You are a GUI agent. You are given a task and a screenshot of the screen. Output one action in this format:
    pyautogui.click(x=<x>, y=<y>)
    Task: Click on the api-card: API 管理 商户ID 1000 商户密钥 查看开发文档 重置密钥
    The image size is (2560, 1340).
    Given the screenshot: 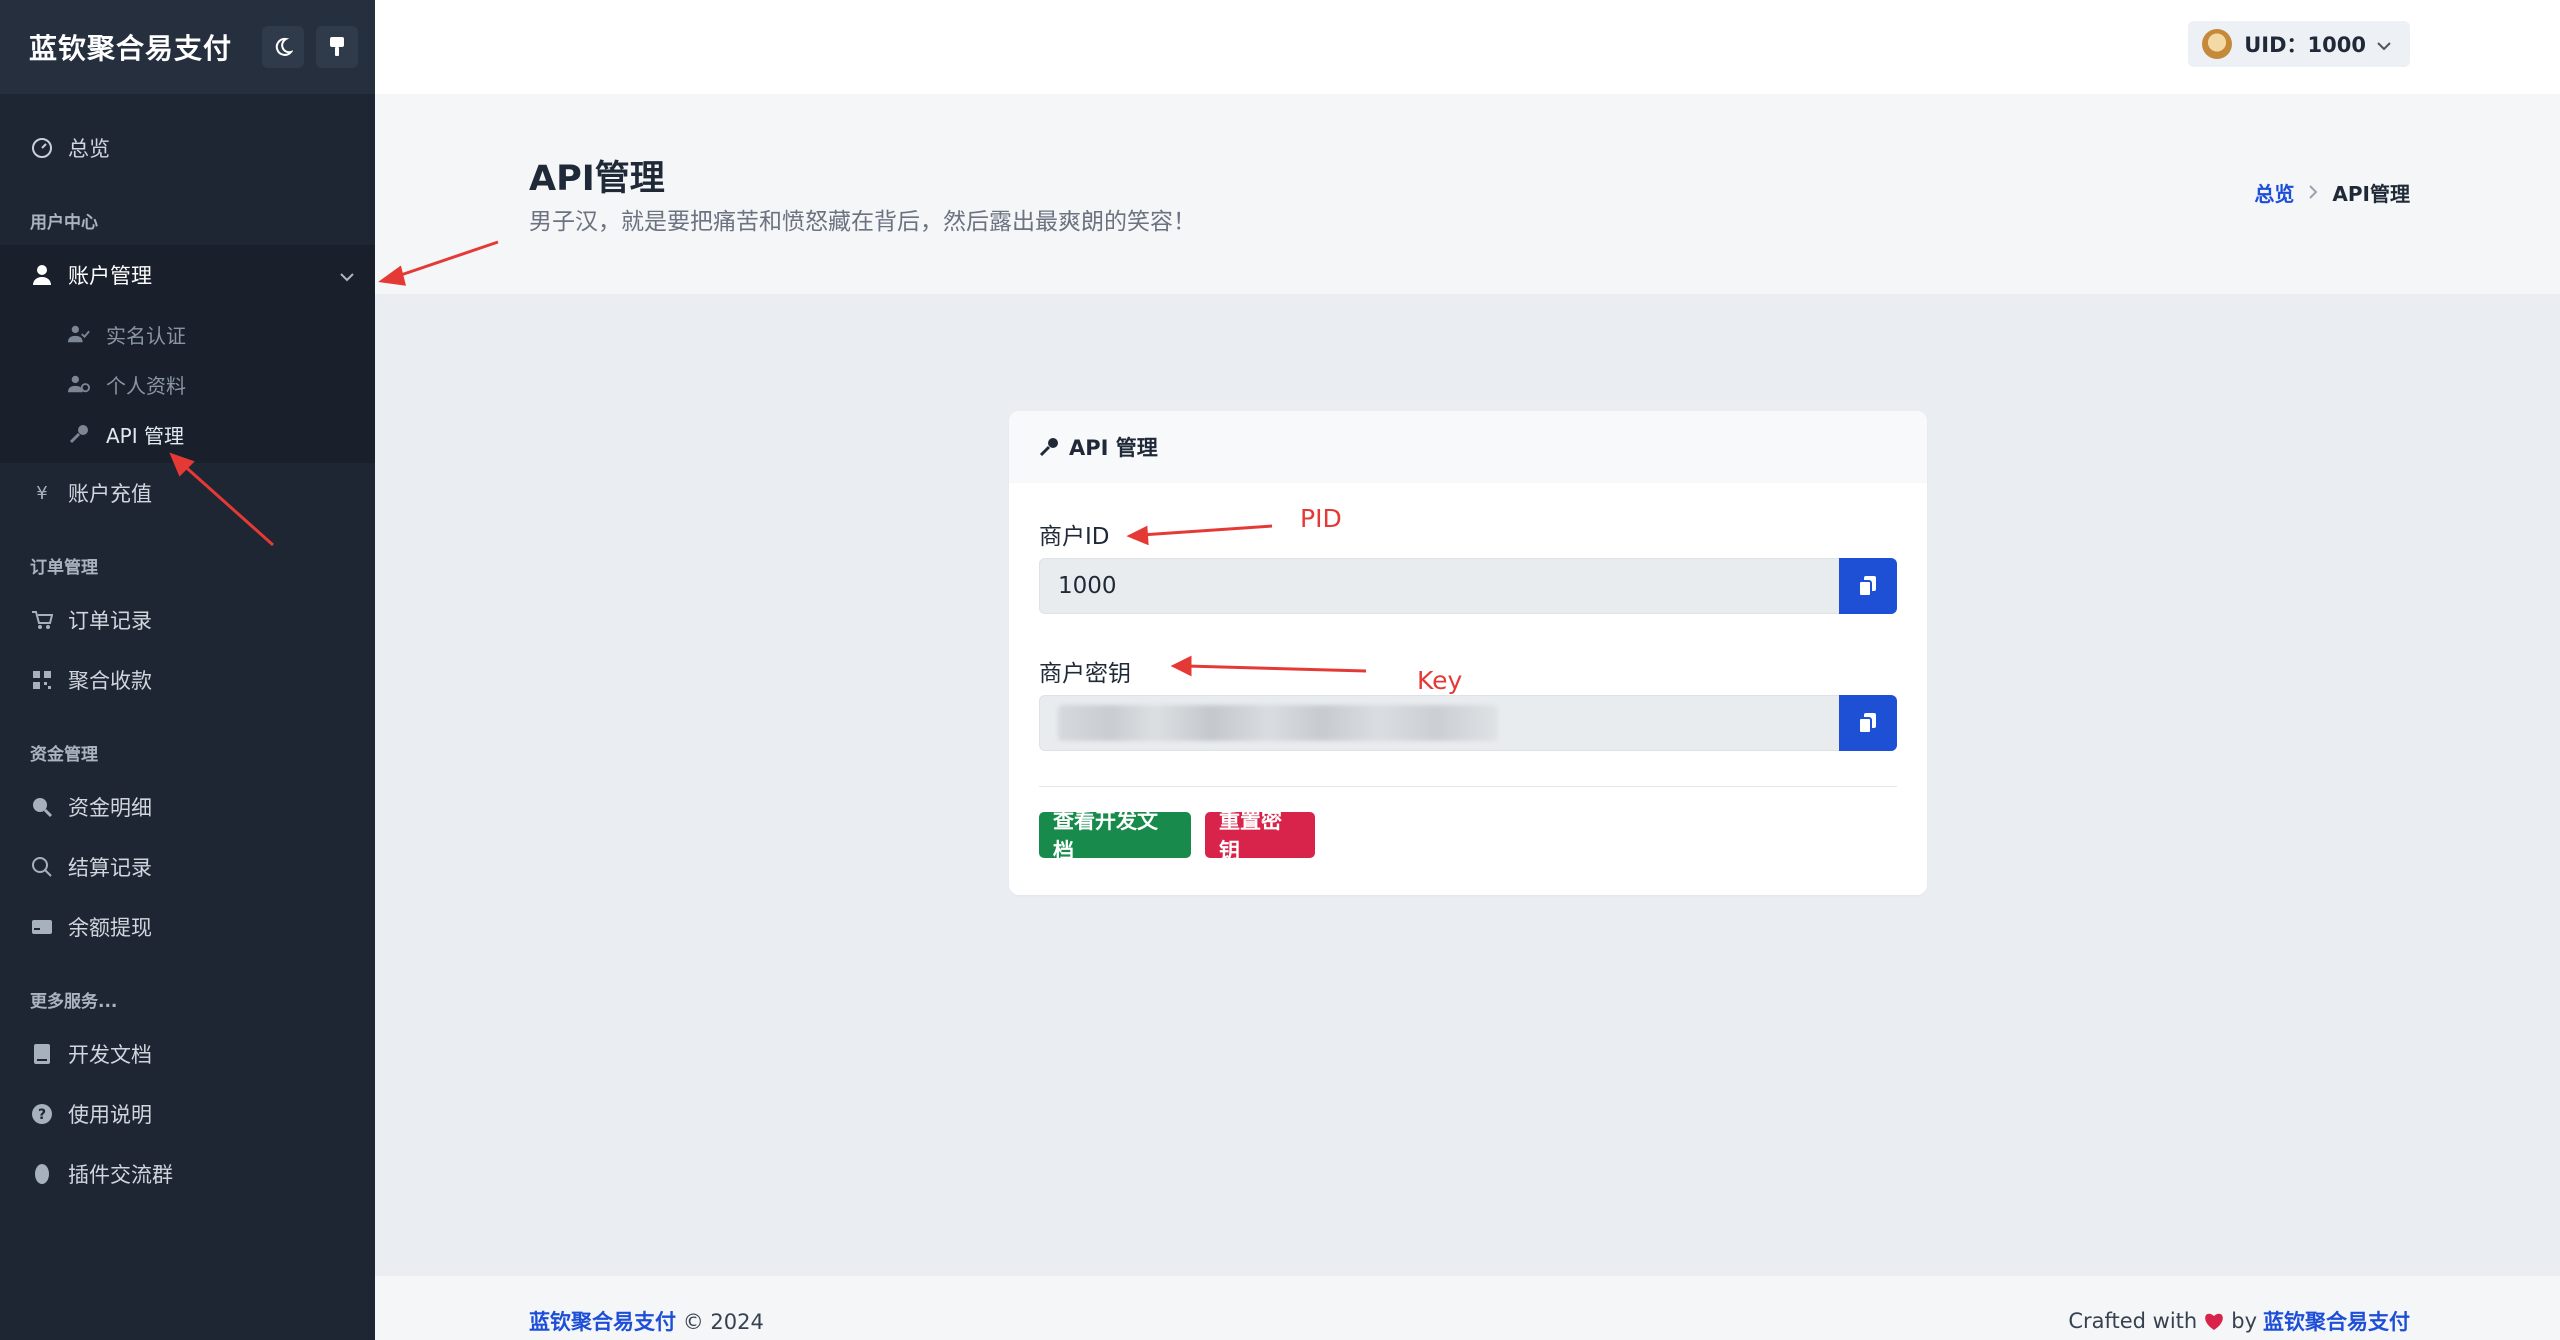 What is the action you would take?
    pyautogui.click(x=1468, y=653)
    